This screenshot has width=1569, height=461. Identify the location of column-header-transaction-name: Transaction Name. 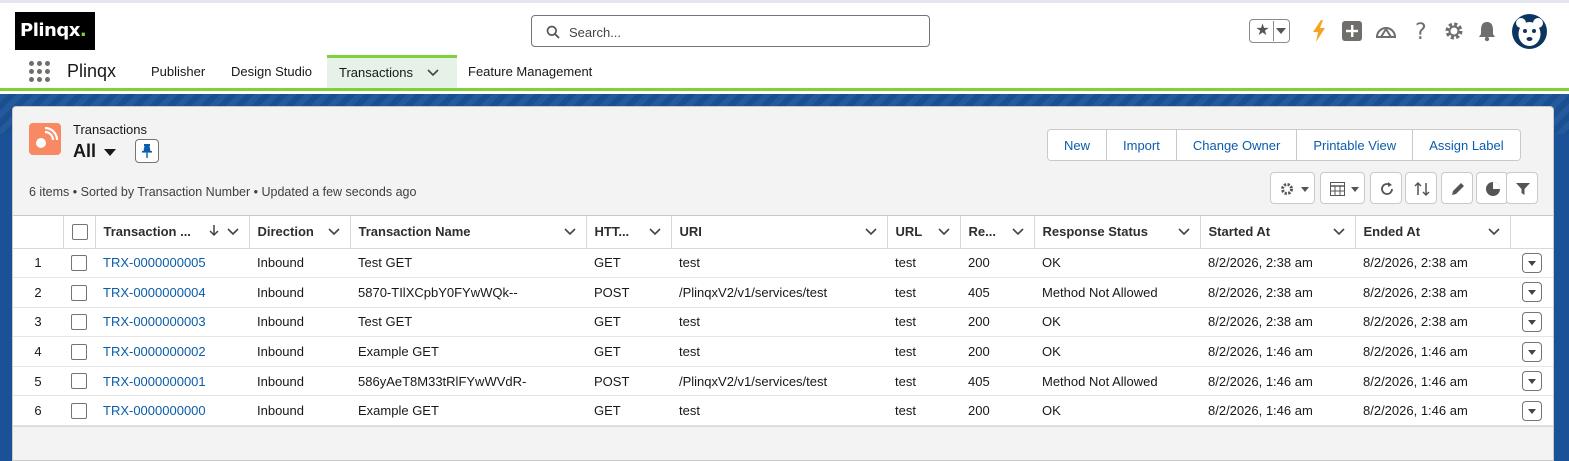
(468, 232).